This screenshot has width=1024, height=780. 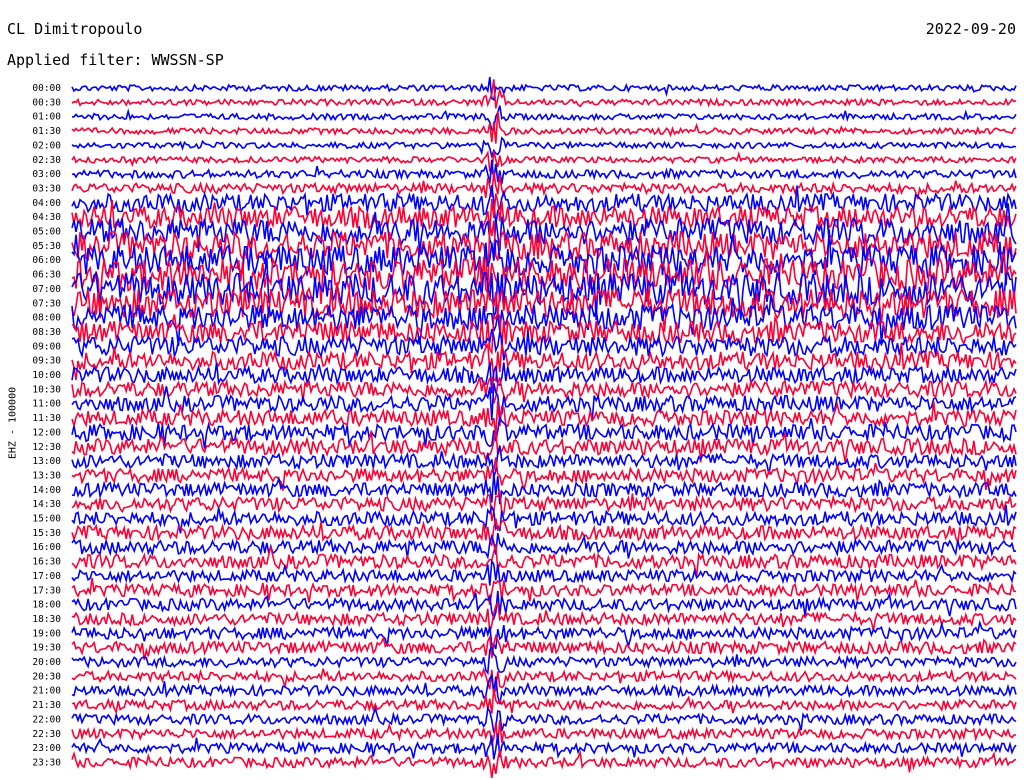 I want to click on time-tick-label: 00:00, so click(x=46, y=88).